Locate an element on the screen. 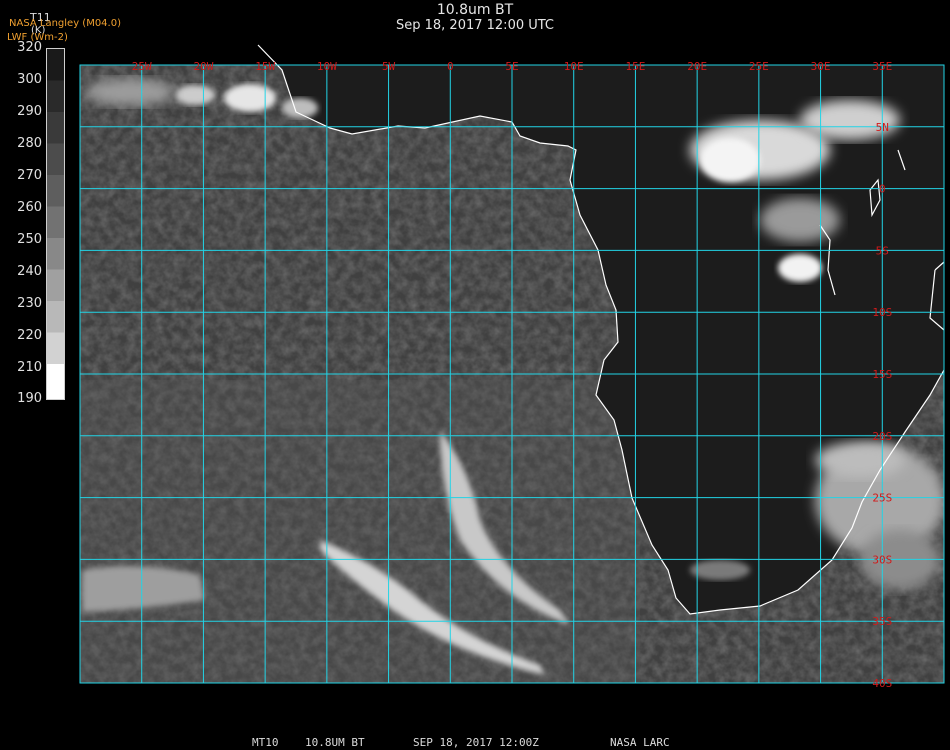  longitude-label: 20E is located at coordinates (697, 66).